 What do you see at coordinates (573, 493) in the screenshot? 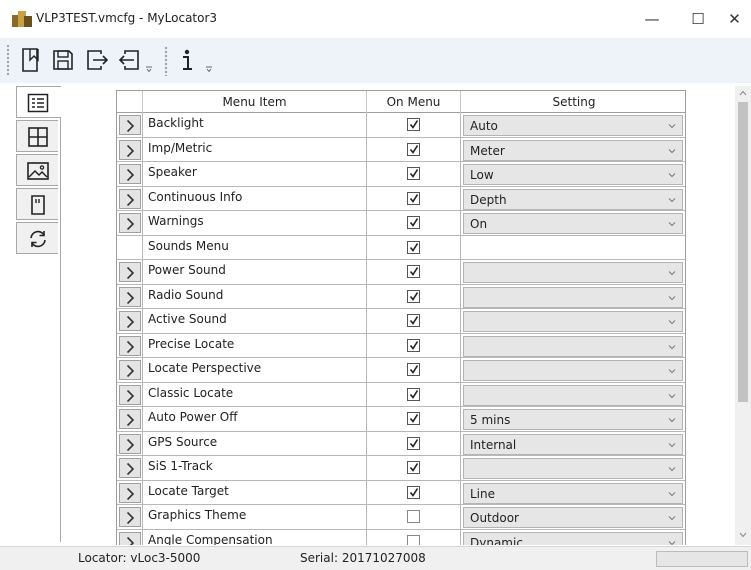
I see `setting-dropdown: Line` at bounding box center [573, 493].